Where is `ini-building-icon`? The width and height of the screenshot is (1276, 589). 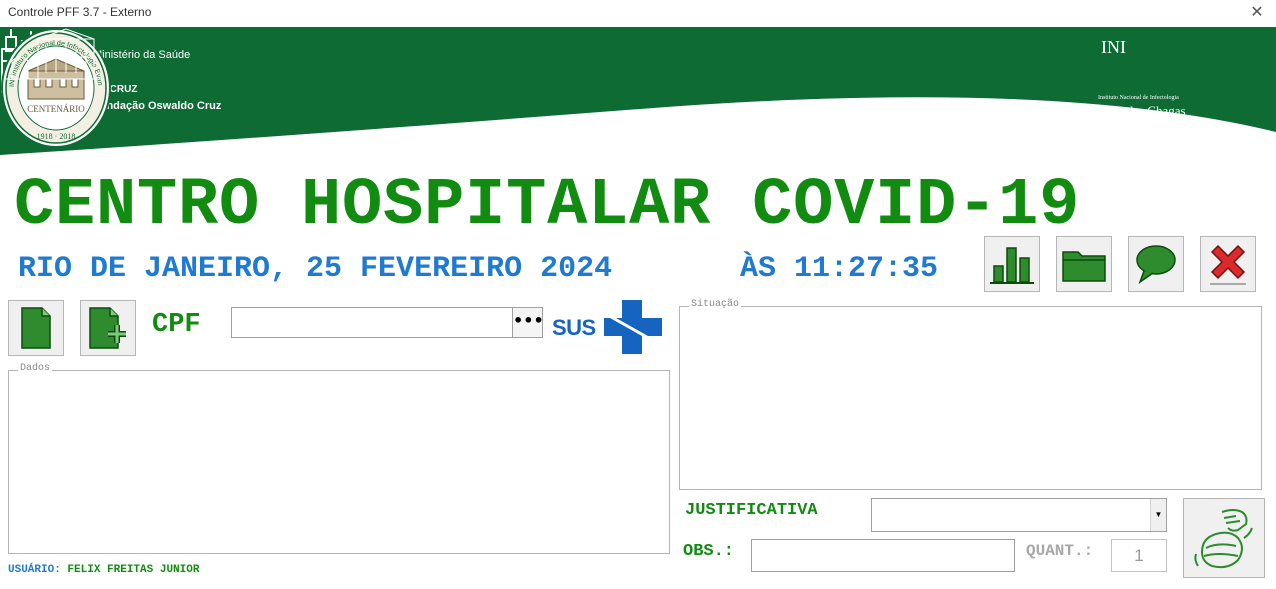 ini-building-icon is located at coordinates (55, 54).